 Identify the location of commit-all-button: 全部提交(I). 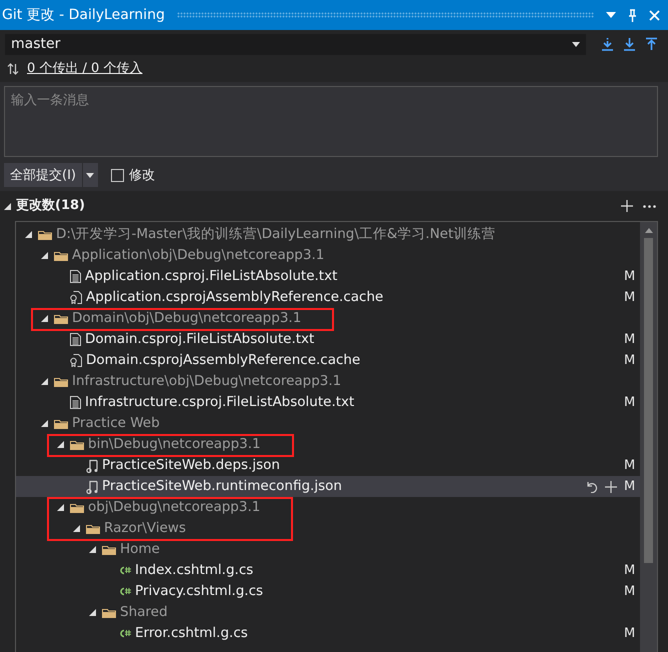
(43, 175).